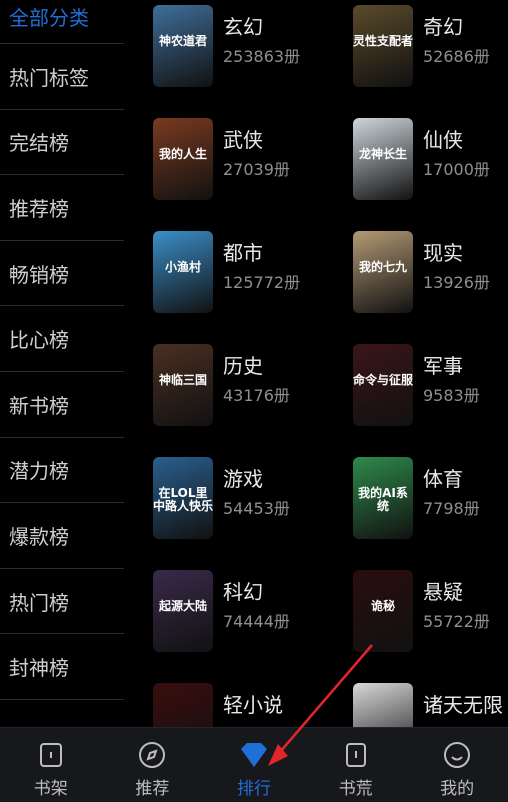 The width and height of the screenshot is (508, 802). I want to click on book-cover: 神农道君, so click(183, 46).